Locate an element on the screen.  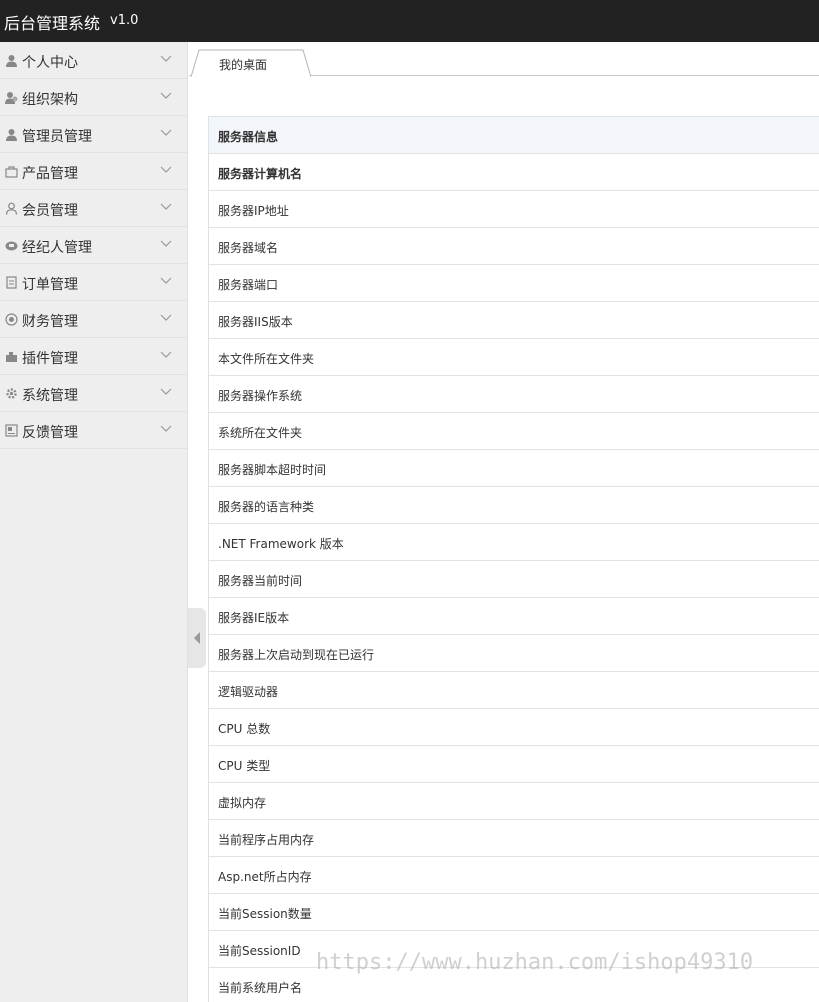
gear-icon is located at coordinates (11, 393).